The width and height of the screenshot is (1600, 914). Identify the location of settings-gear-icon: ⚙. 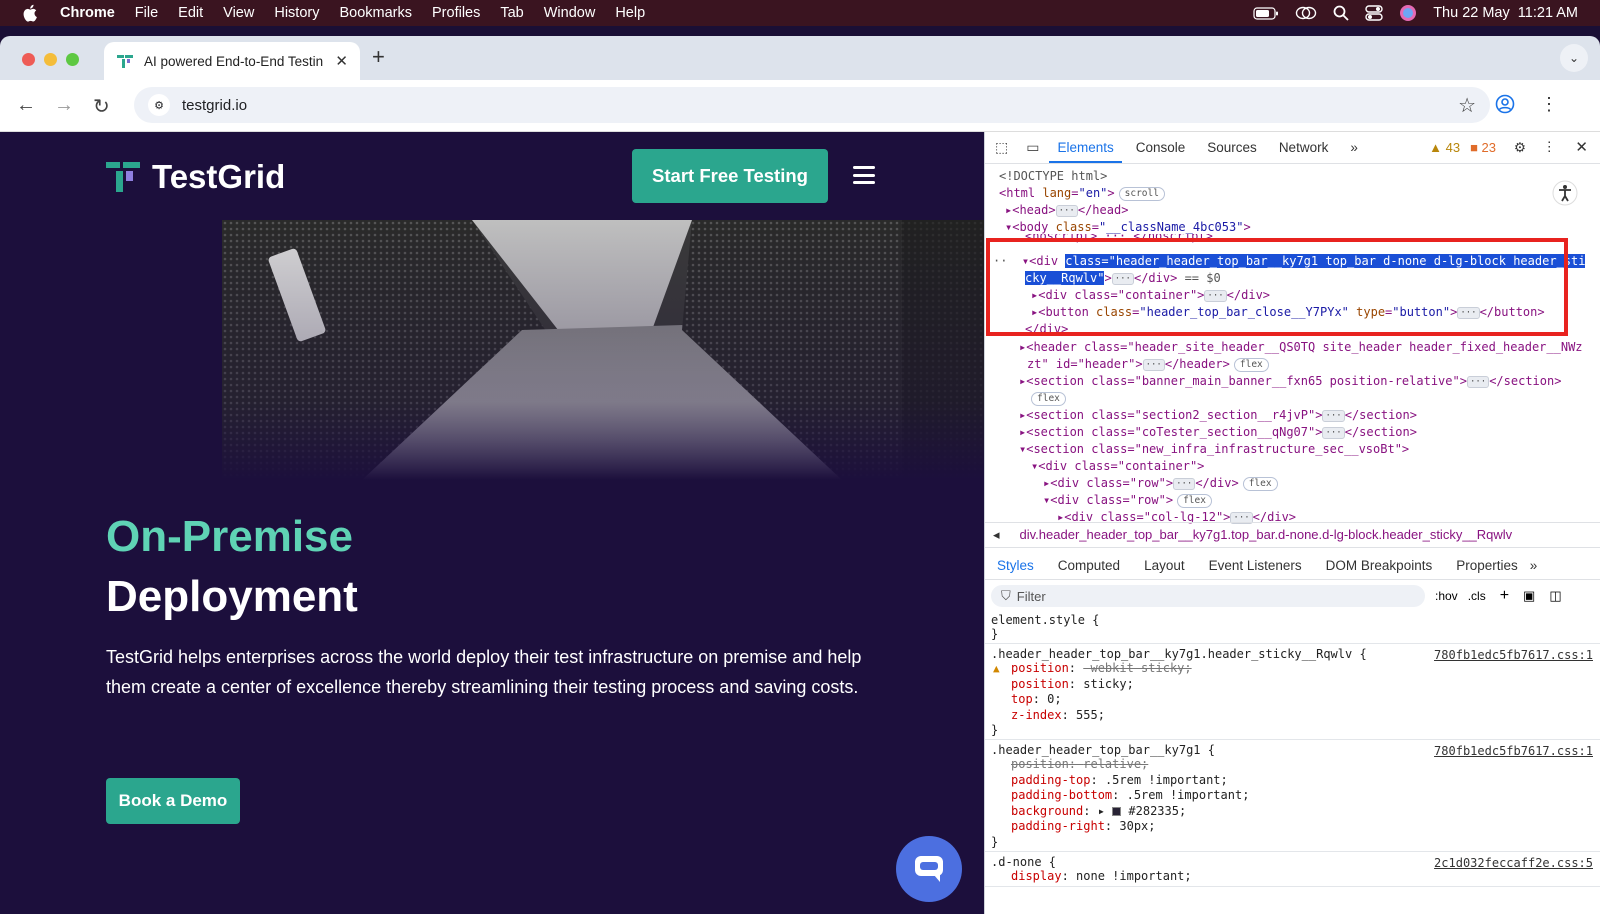
(1520, 148).